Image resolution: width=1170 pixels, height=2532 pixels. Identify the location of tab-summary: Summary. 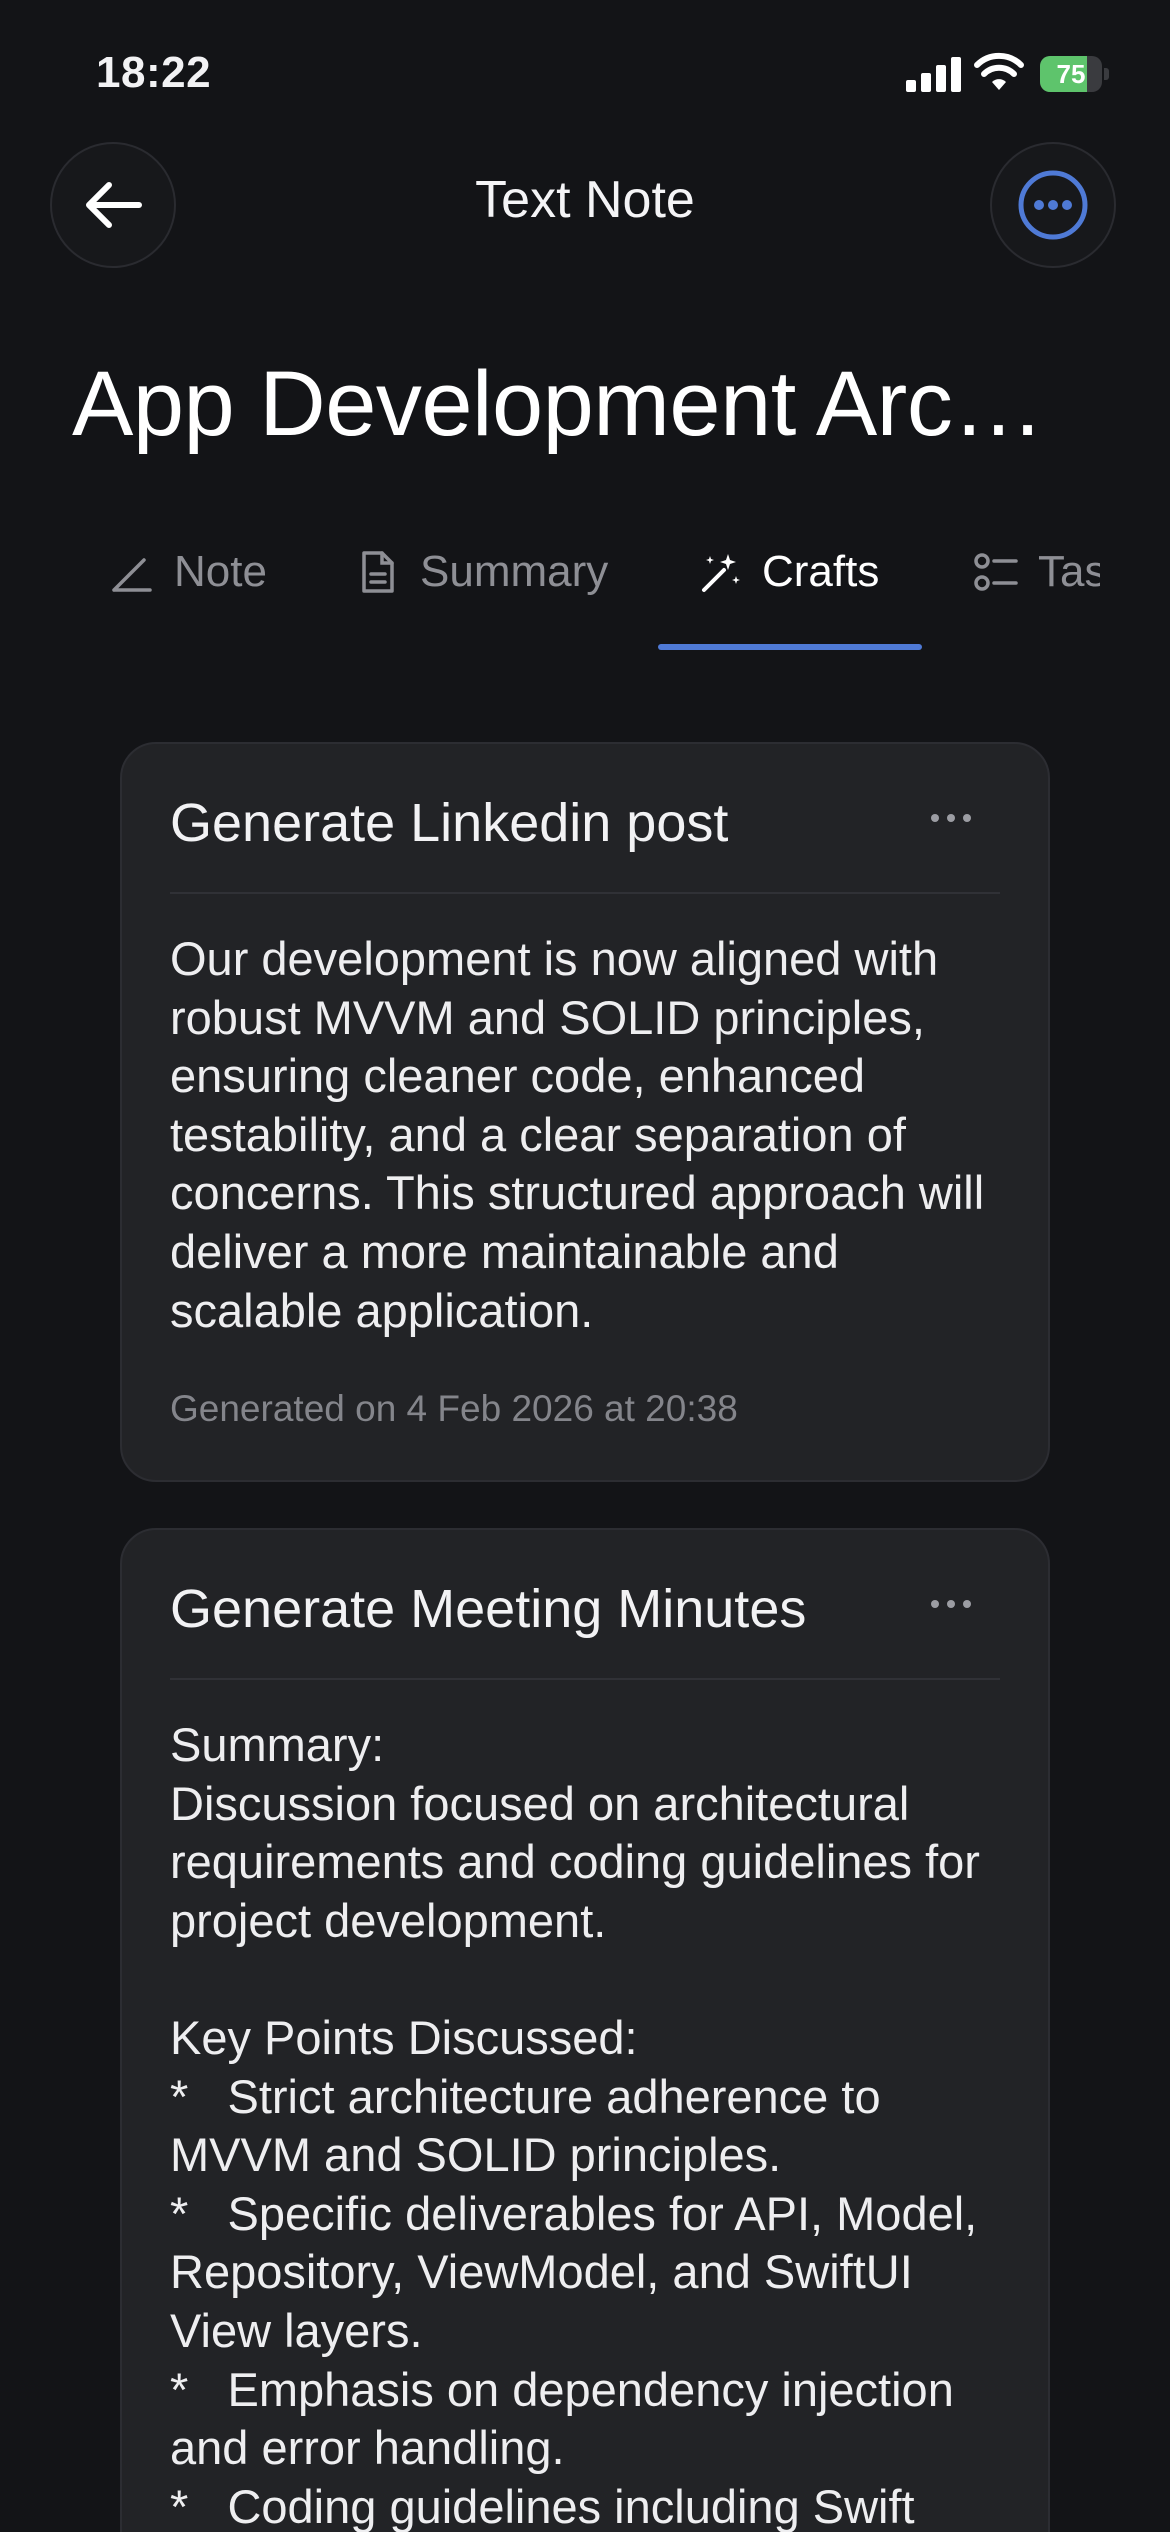
(482, 594).